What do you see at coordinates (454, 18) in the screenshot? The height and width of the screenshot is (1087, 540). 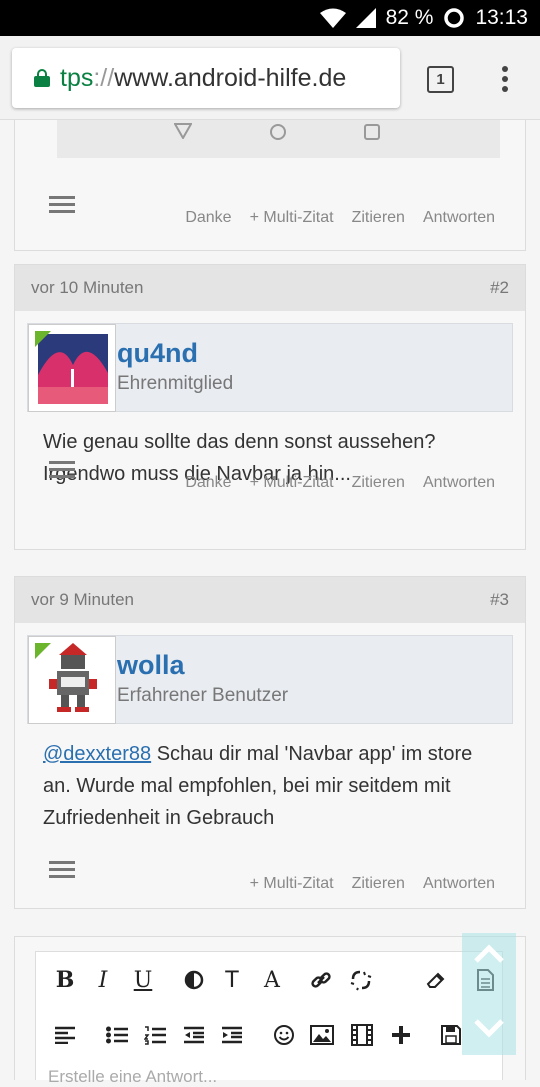 I see `battery-ring-icon` at bounding box center [454, 18].